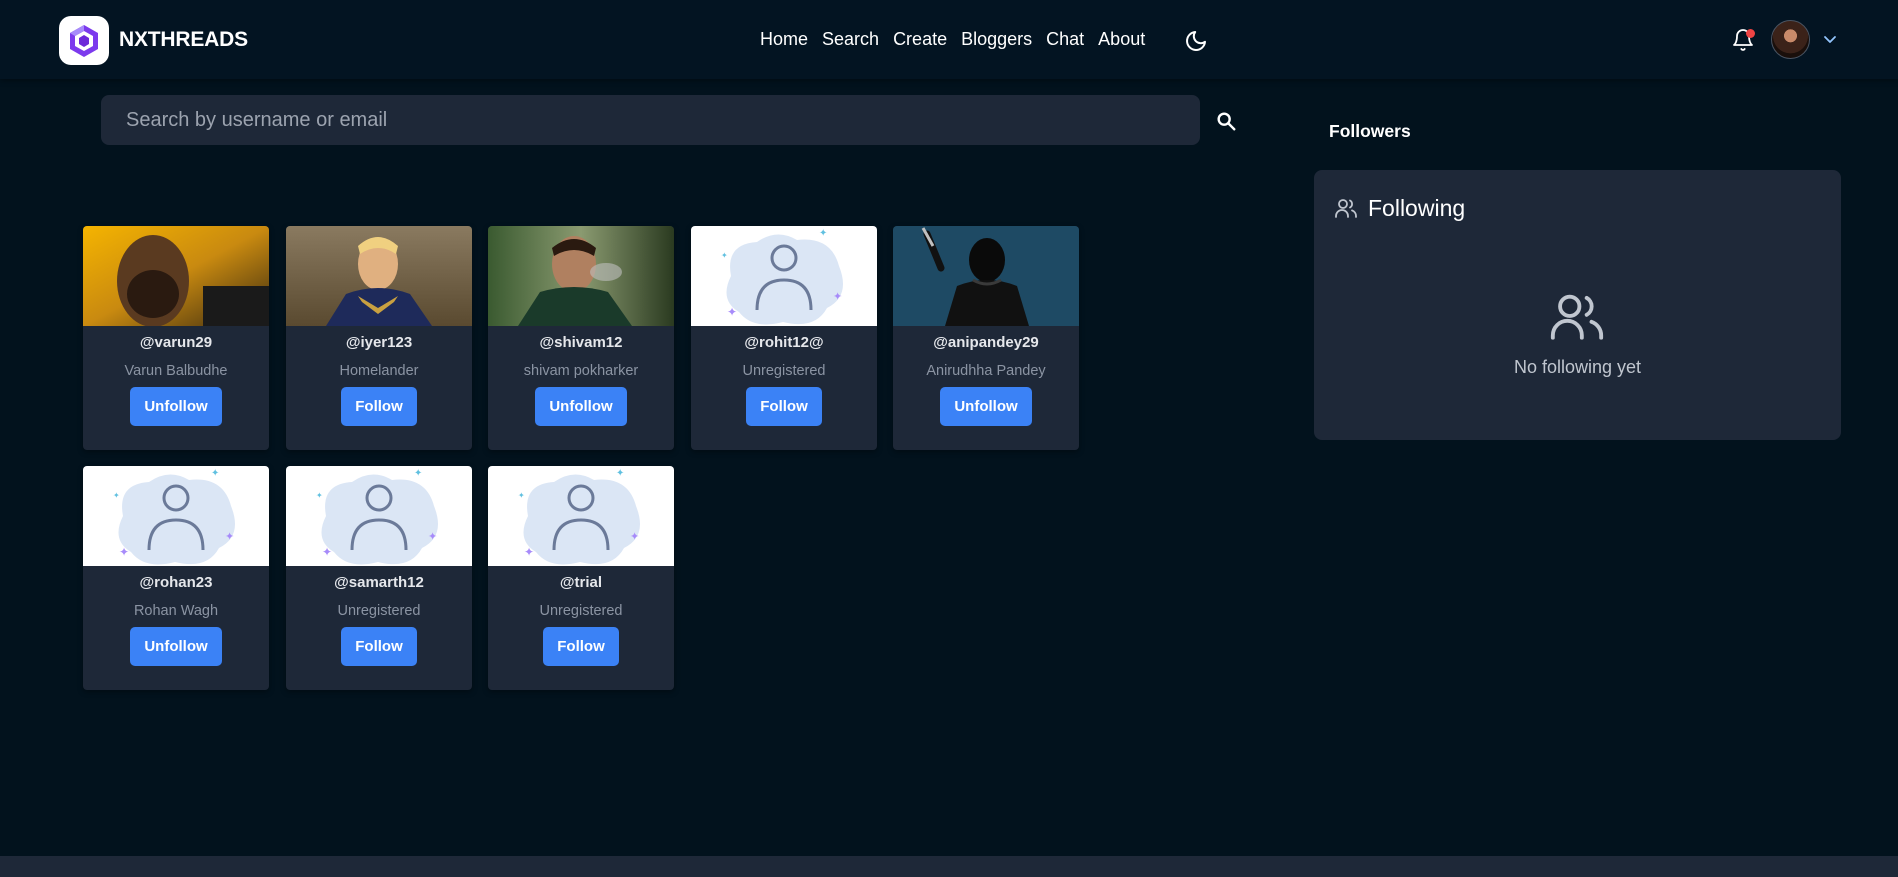 This screenshot has width=1898, height=877. What do you see at coordinates (986, 342) in the screenshot?
I see `username: @anipandey29` at bounding box center [986, 342].